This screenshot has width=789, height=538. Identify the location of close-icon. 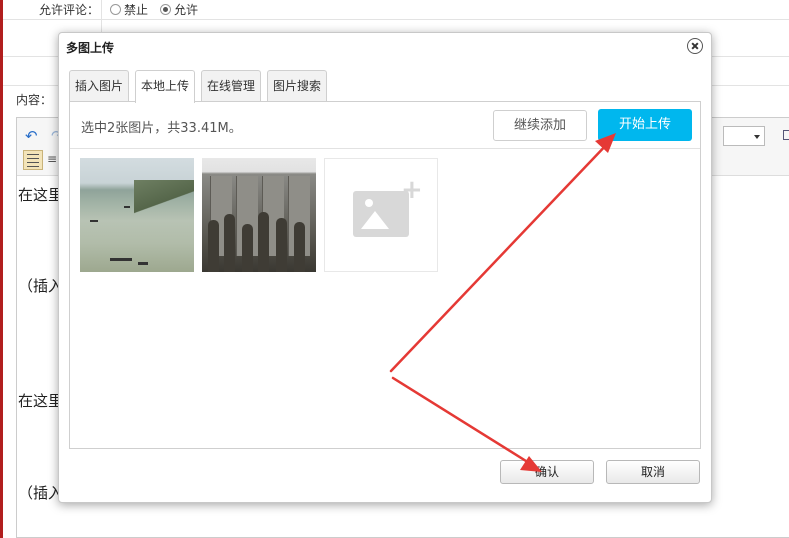
(695, 46).